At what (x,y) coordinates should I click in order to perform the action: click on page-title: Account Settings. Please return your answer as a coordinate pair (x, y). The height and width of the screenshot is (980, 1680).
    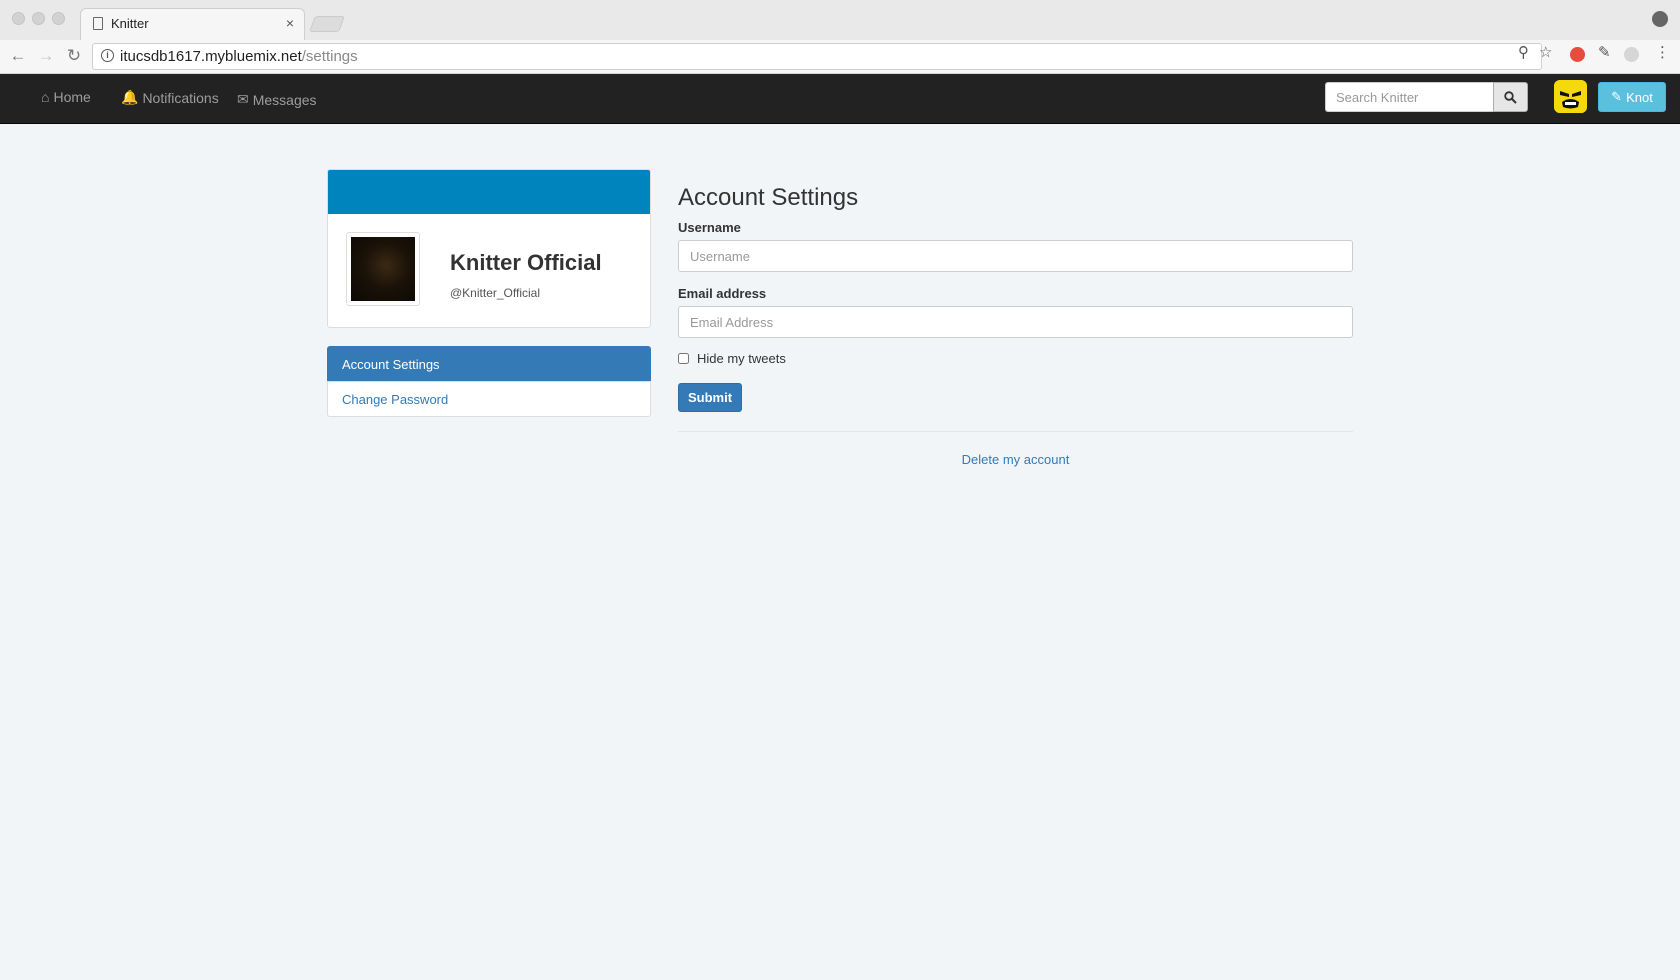
    Looking at the image, I should click on (768, 197).